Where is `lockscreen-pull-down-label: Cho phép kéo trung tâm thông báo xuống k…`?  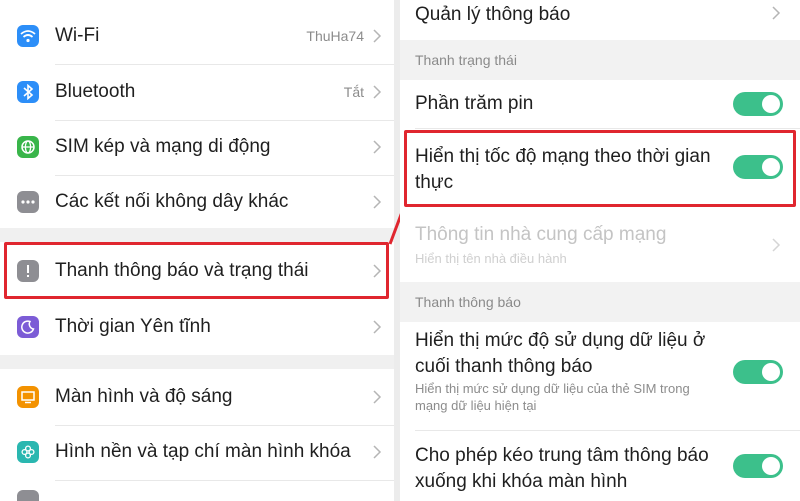 lockscreen-pull-down-label: Cho phép kéo trung tâm thông báo xuống k… is located at coordinates (562, 468).